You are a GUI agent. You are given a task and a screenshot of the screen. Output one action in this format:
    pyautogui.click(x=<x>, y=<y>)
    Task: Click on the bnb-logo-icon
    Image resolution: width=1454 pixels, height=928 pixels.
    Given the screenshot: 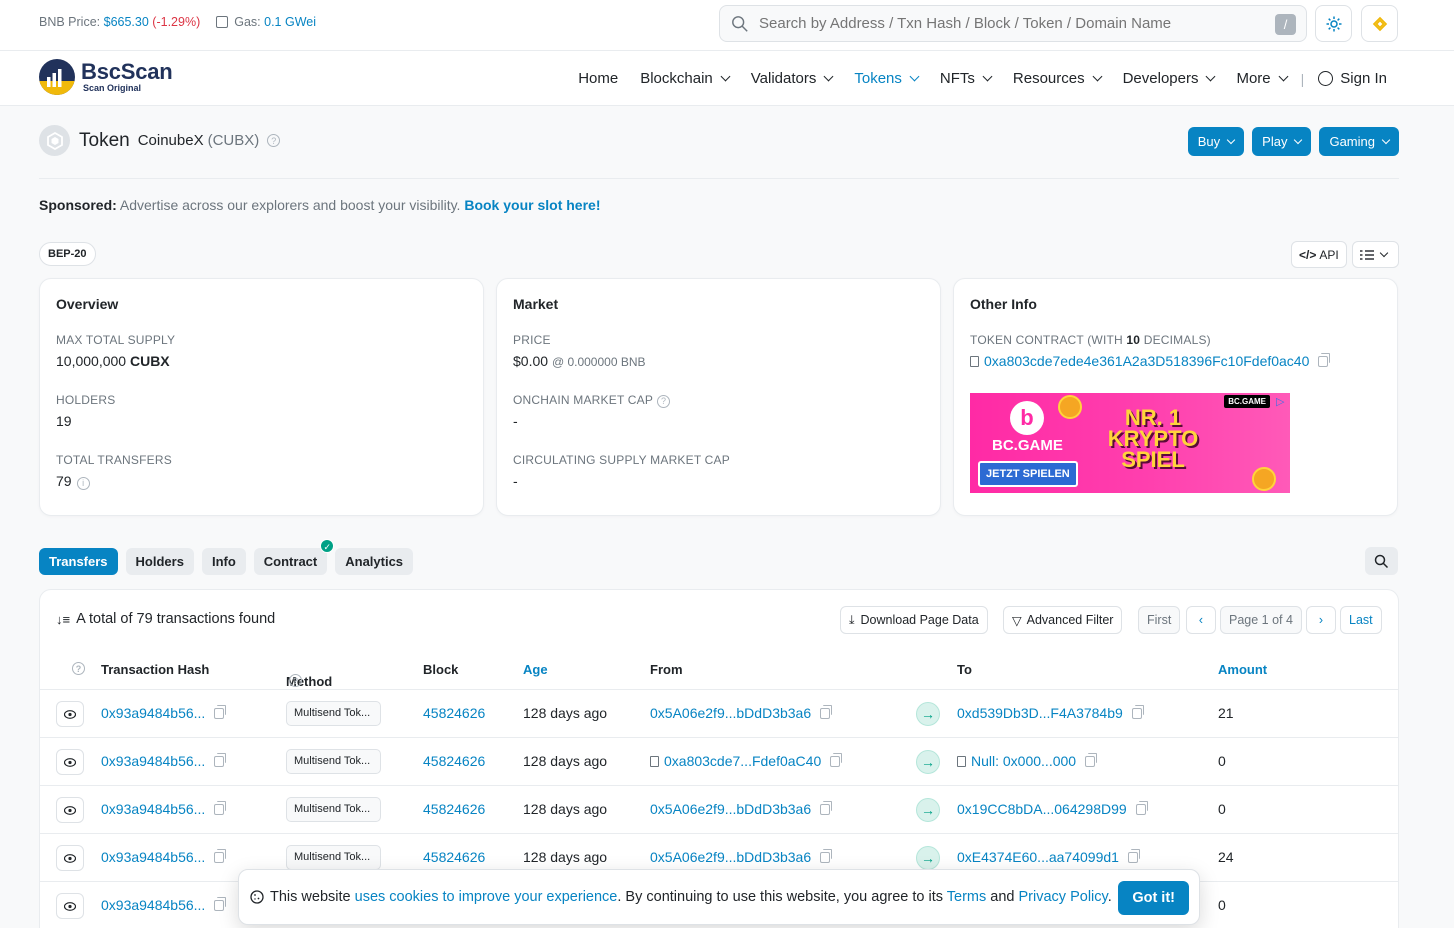 What is the action you would take?
    pyautogui.click(x=1379, y=23)
    